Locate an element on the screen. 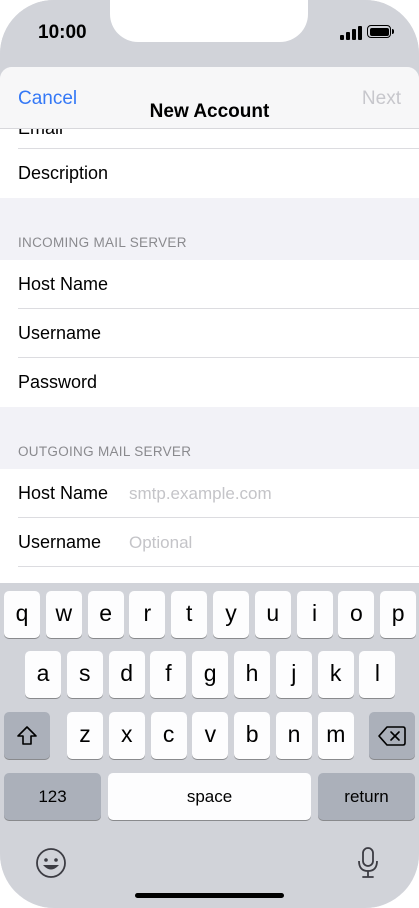  incoming-password-label: Password is located at coordinates (58, 382).